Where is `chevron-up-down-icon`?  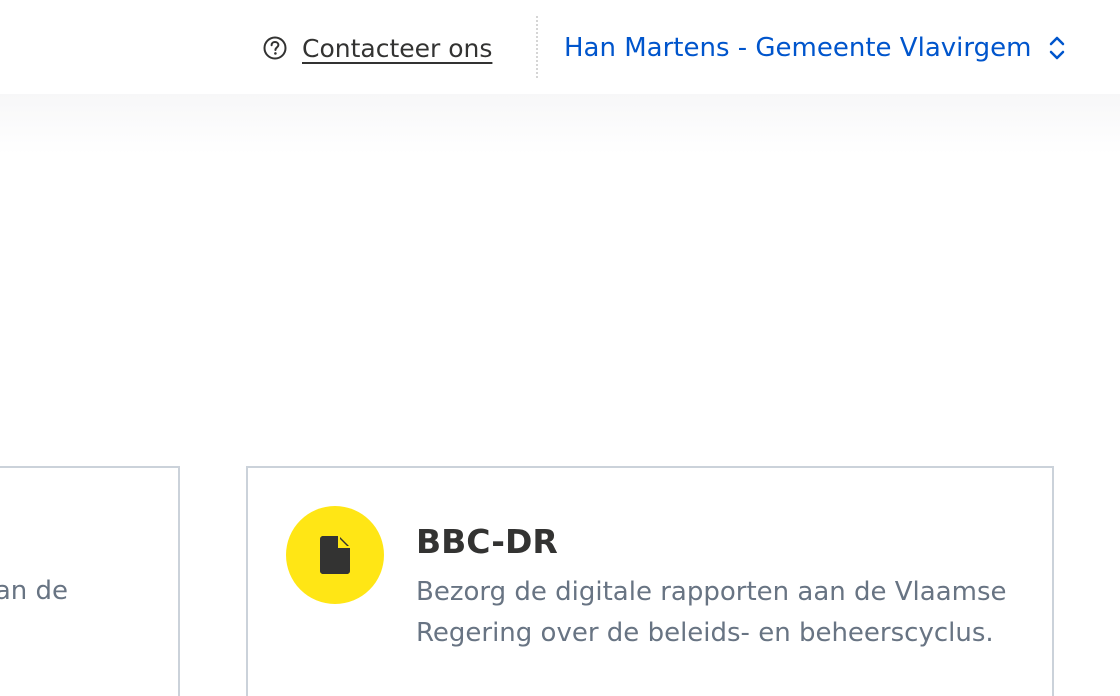
chevron-up-down-icon is located at coordinates (1057, 48).